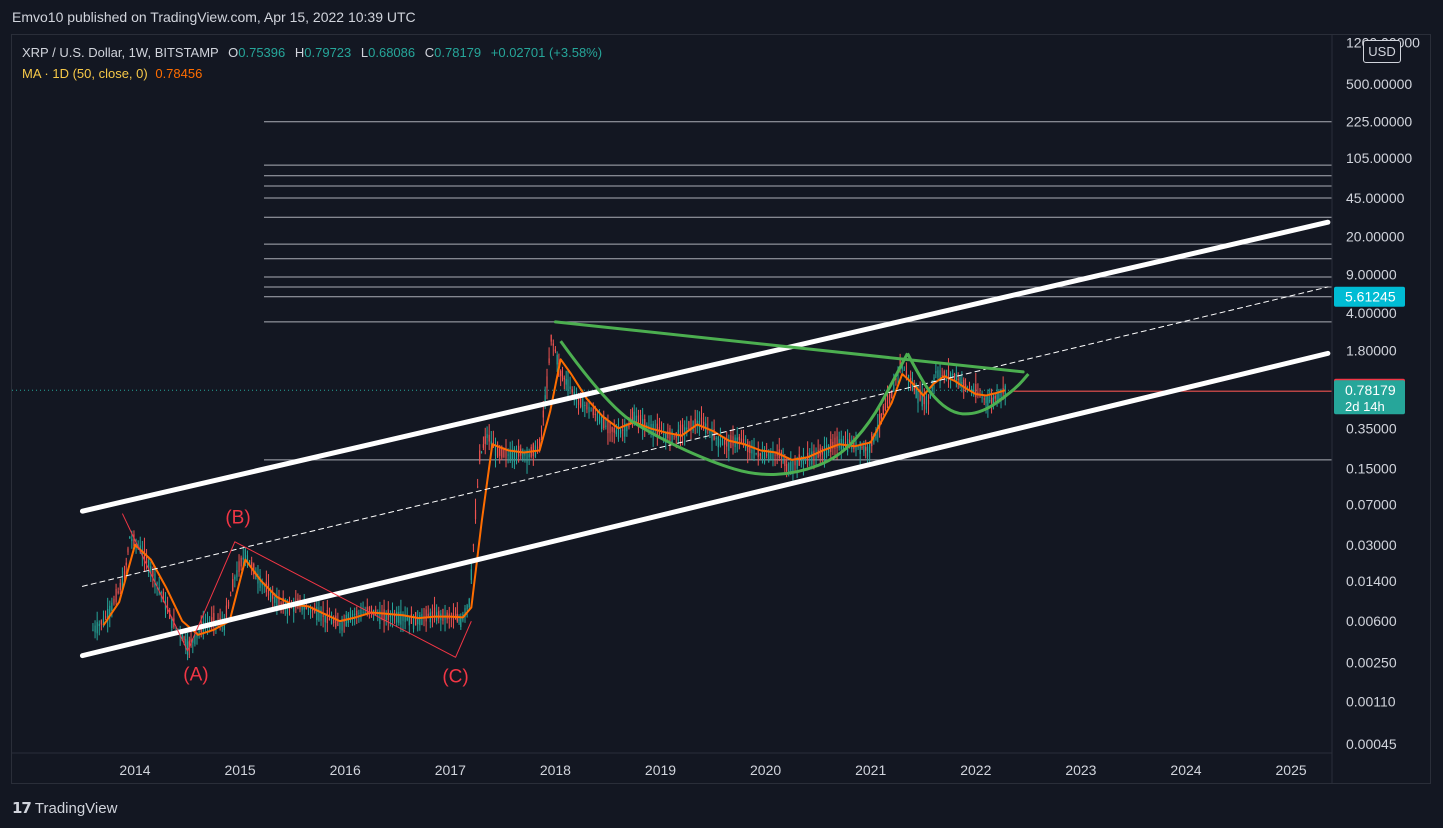  Describe the element at coordinates (179, 73) in the screenshot. I see `ma-value: 0.78456` at that location.